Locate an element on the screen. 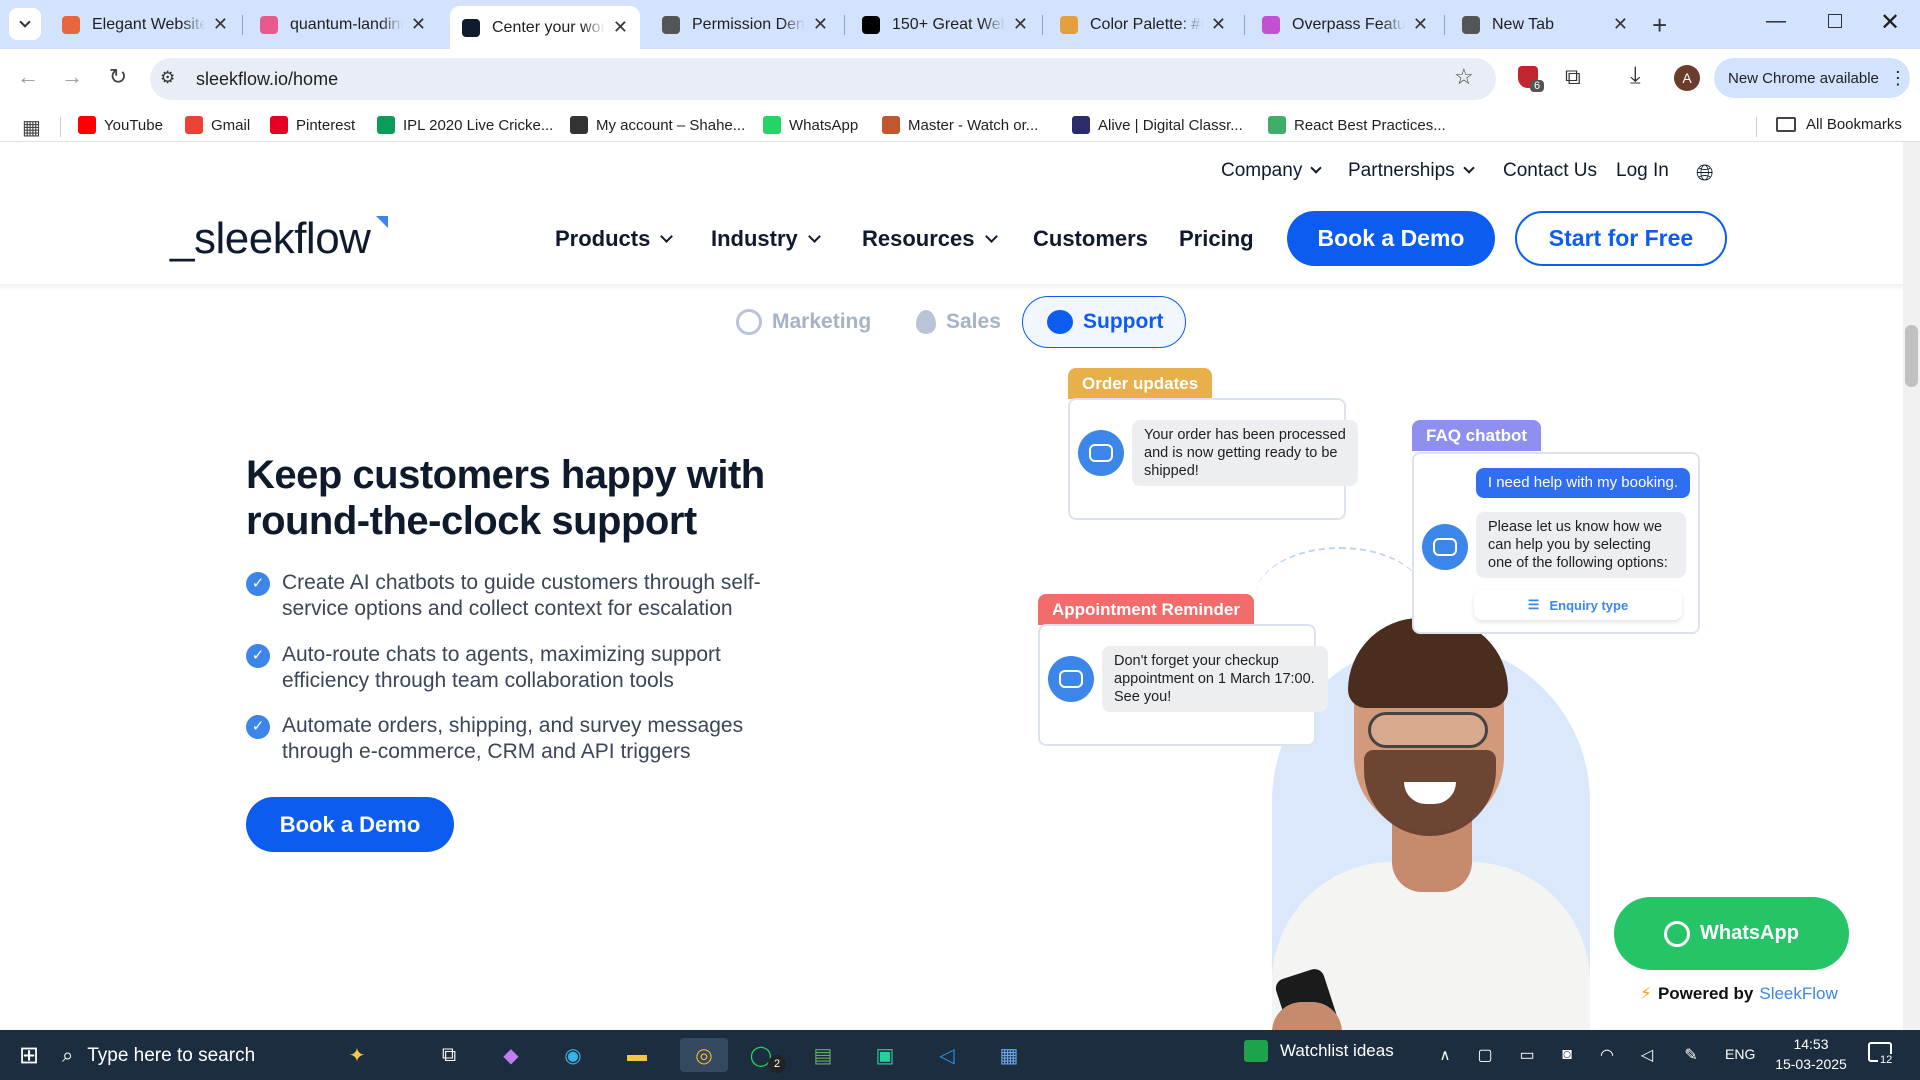  download-icon: ⤓ is located at coordinates (1635, 76).